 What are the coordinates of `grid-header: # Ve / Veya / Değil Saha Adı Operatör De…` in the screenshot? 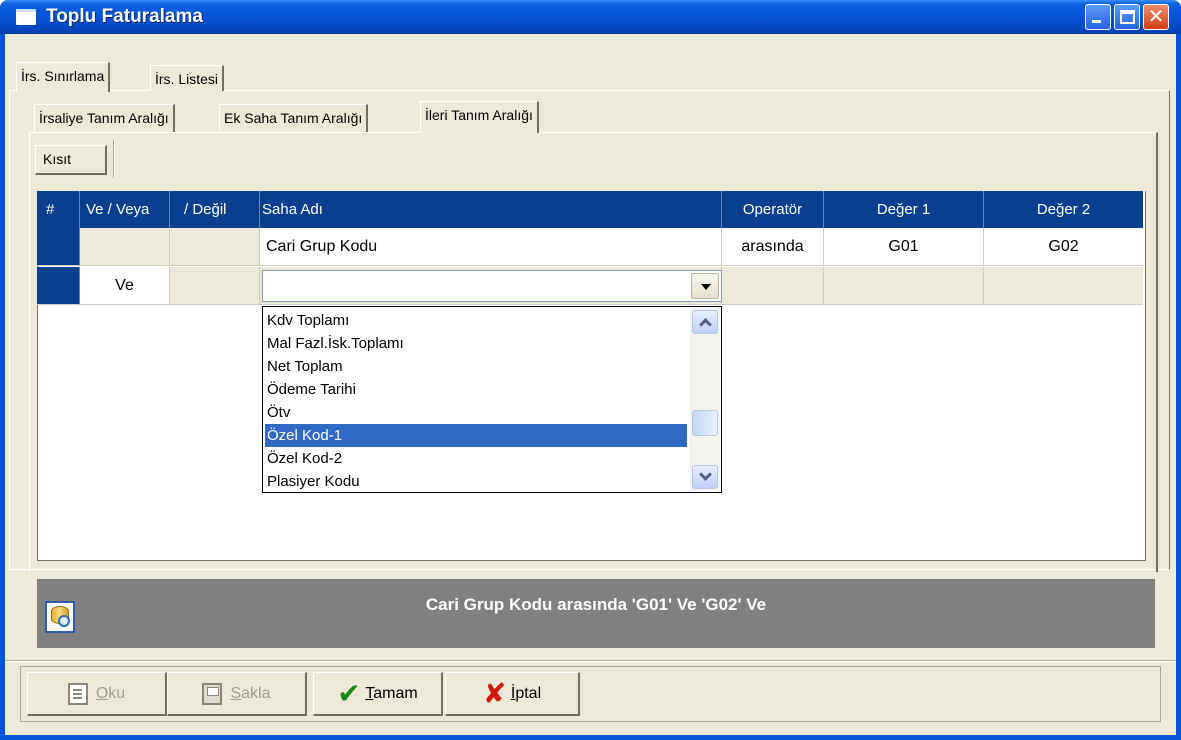 It's located at (590, 209).